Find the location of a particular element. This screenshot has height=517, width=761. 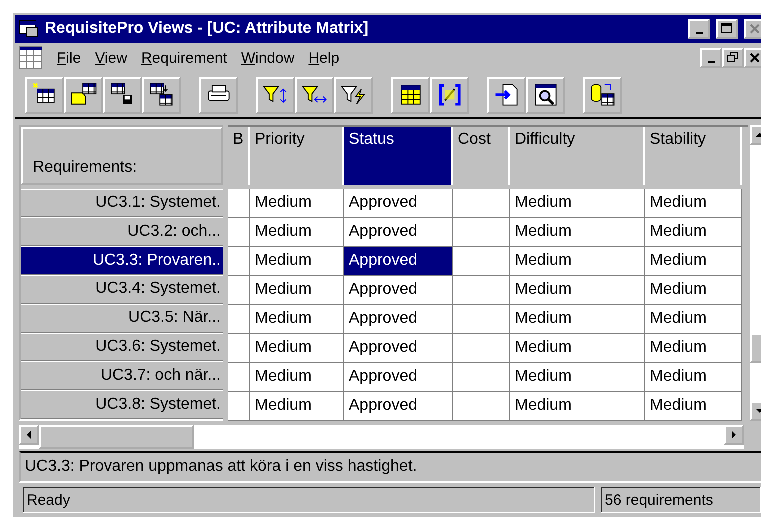

right-arrow-icon is located at coordinates (734, 435).